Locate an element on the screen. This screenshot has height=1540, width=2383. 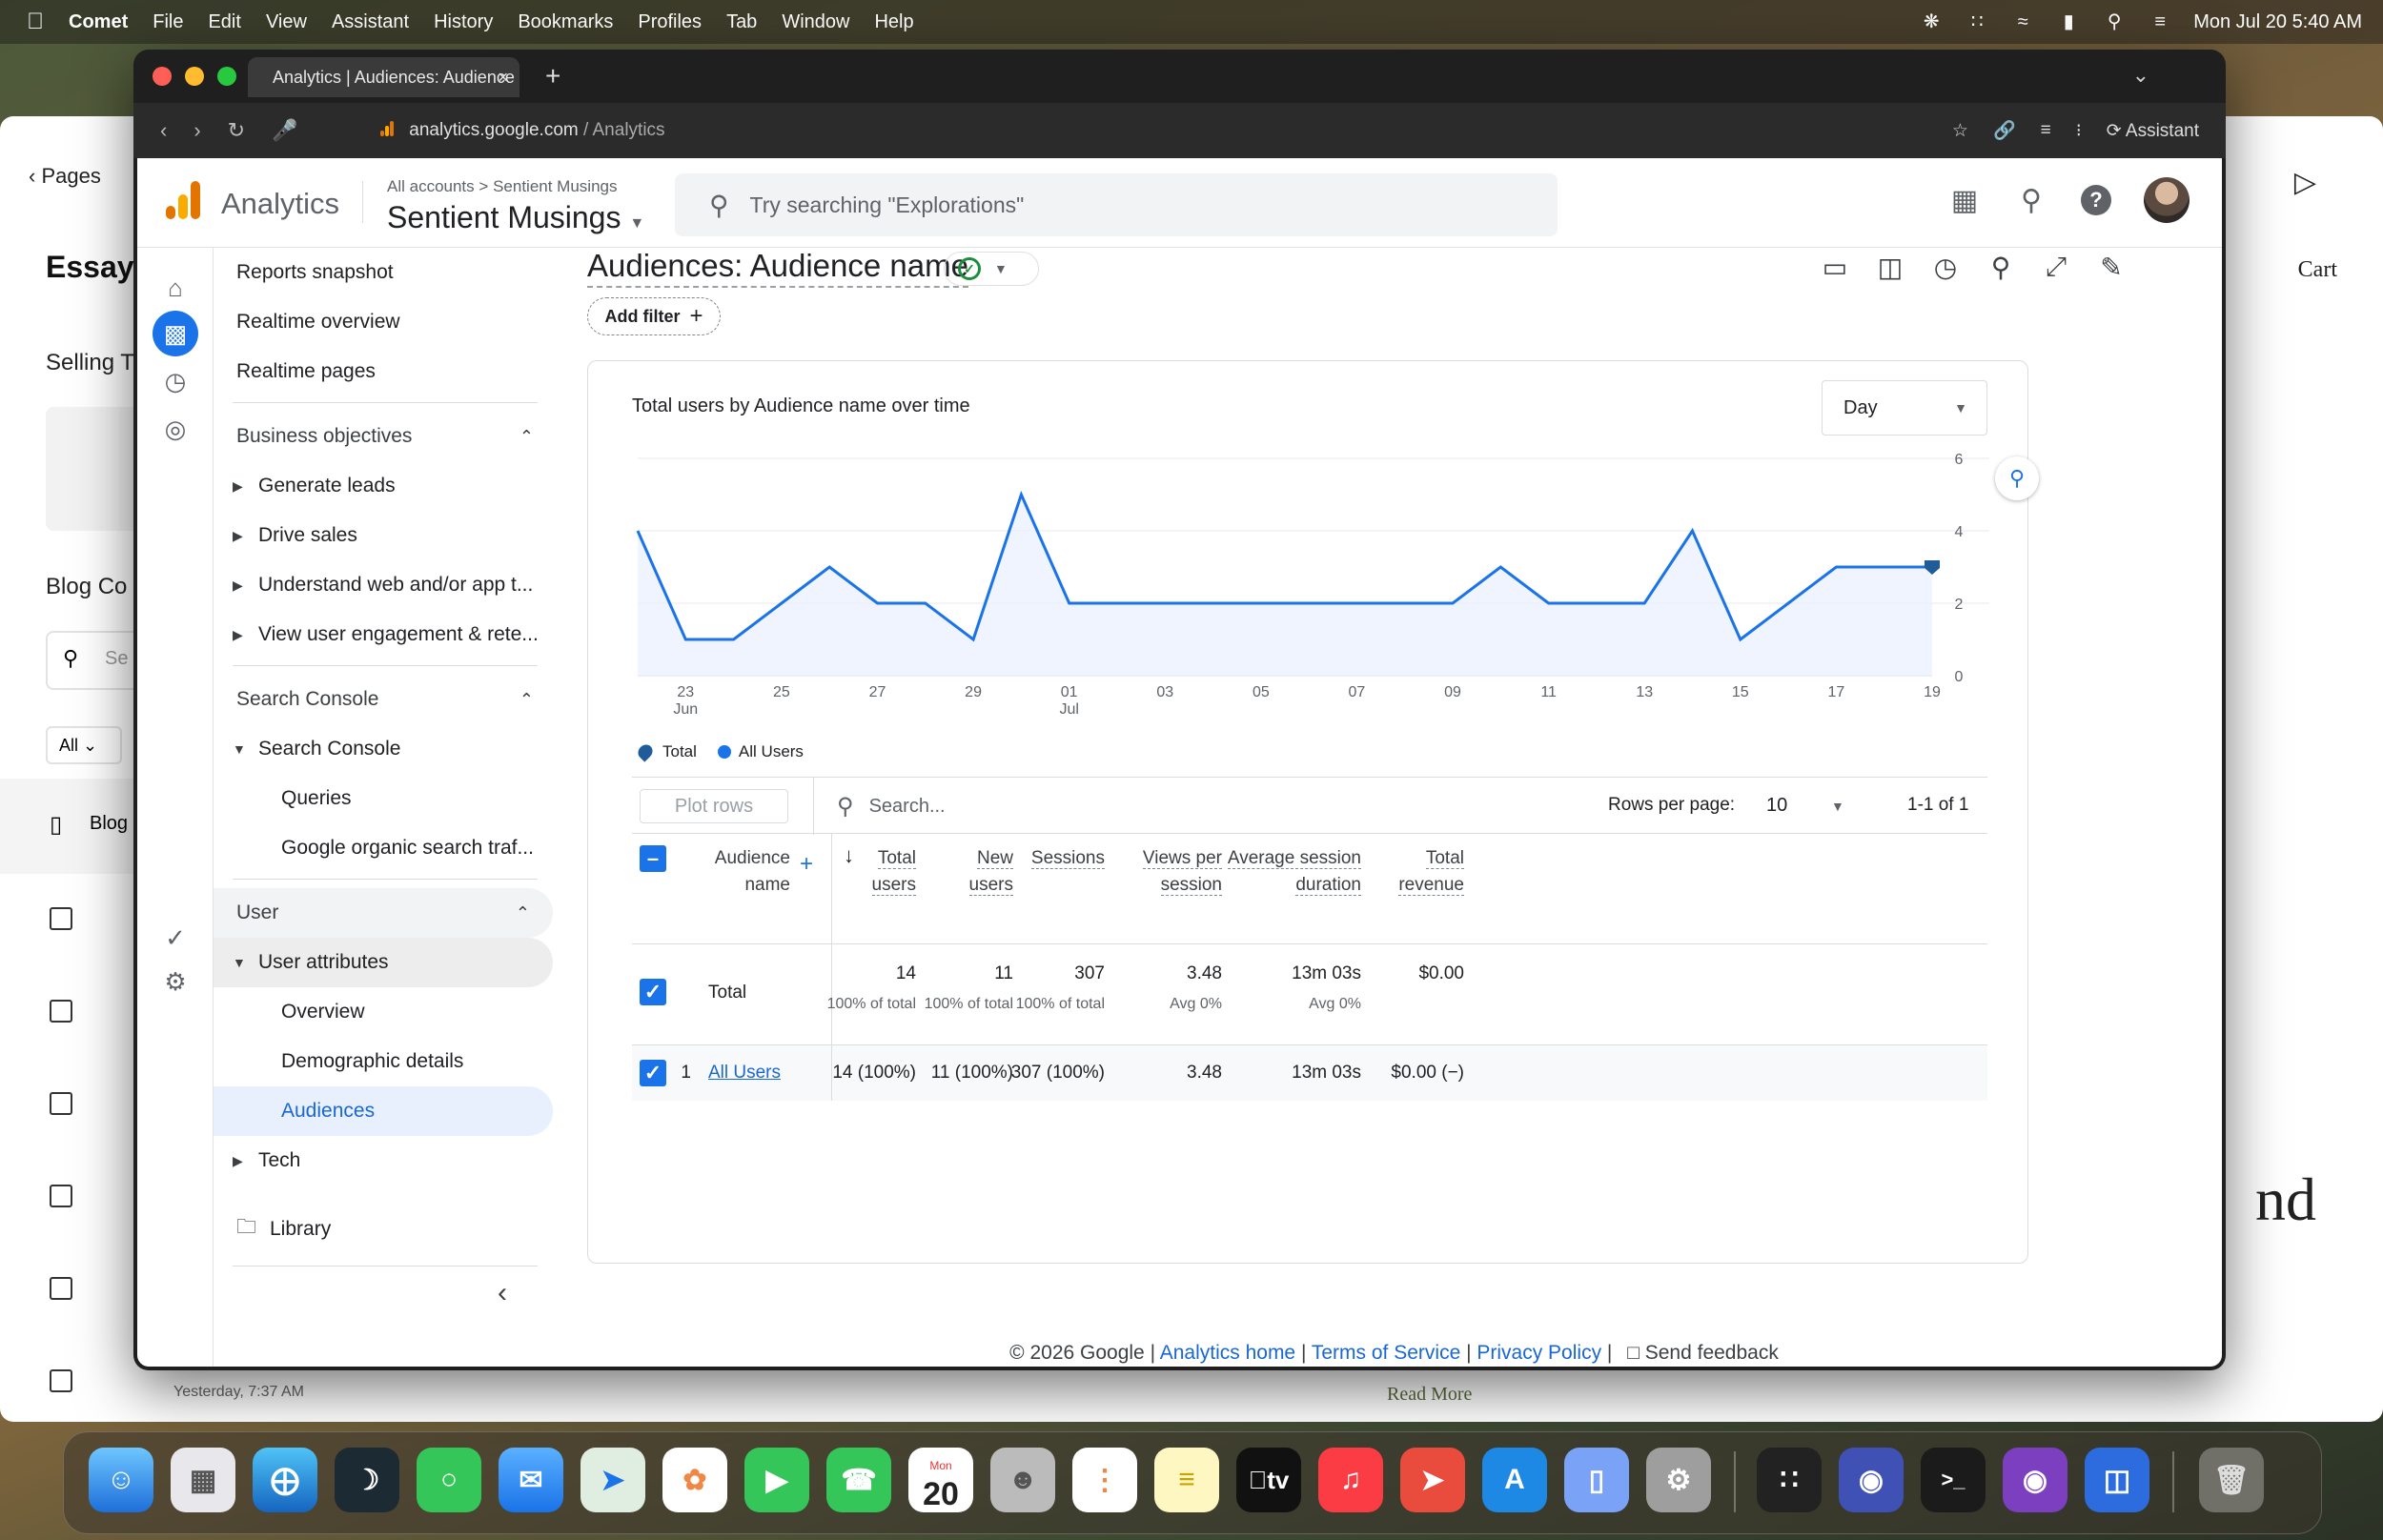
reminders-icon: ⋮ is located at coordinates (1105, 1480).